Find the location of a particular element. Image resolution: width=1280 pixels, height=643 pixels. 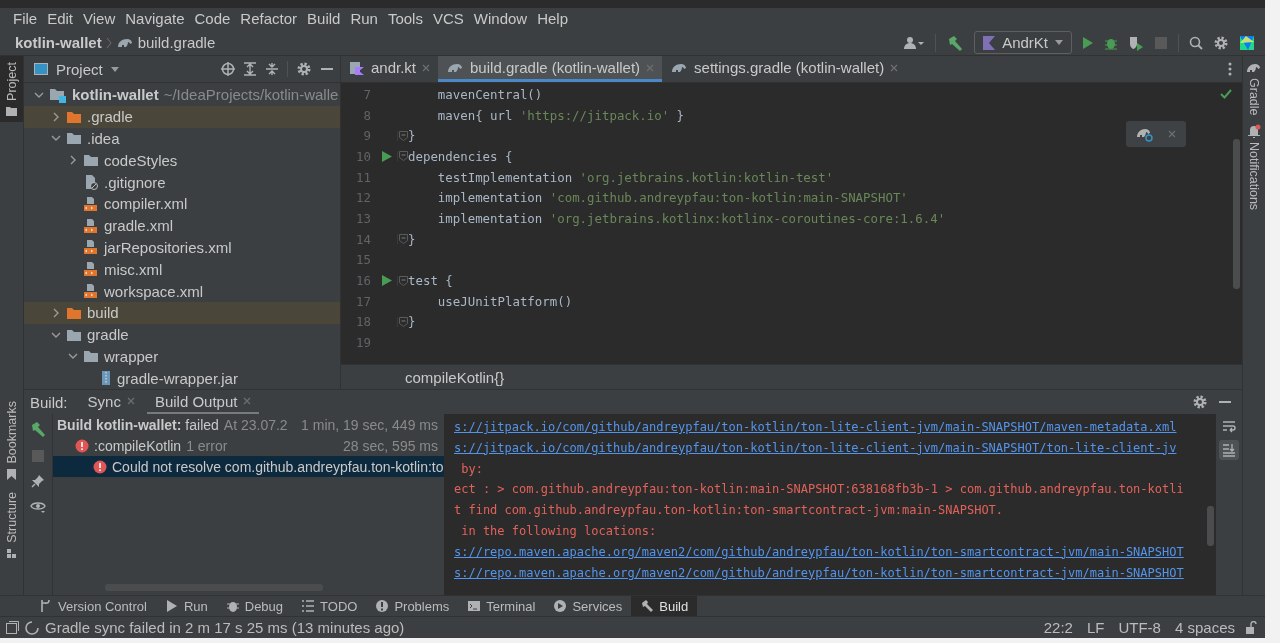

build-tab: Build Output is located at coordinates (203, 402).